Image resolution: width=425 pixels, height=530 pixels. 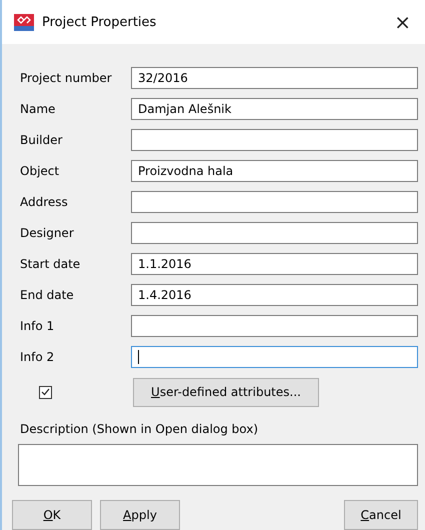 I want to click on dialog-button: Apply, so click(x=140, y=515).